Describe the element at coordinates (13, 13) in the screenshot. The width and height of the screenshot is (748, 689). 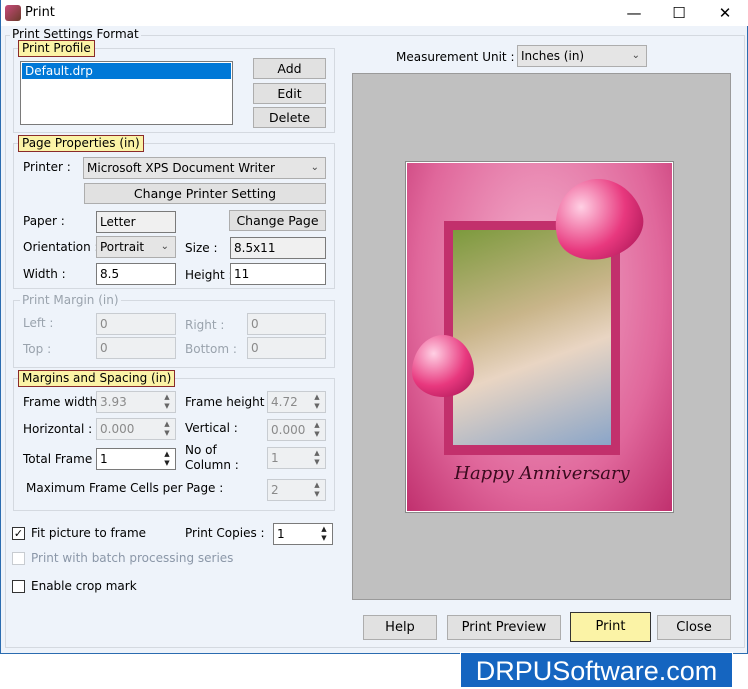
I see `app-icon` at that location.